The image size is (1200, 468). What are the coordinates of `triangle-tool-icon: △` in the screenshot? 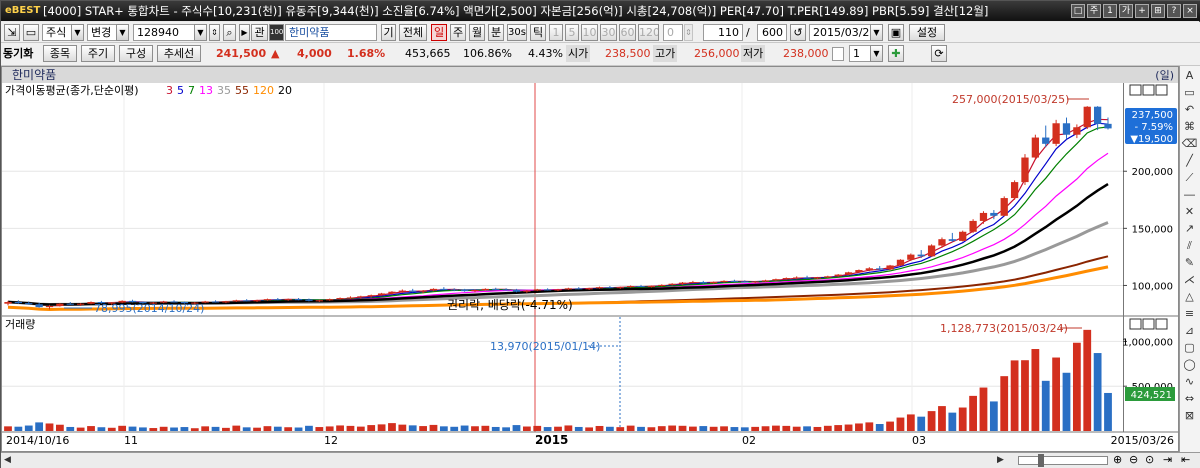 It's located at (1189, 296).